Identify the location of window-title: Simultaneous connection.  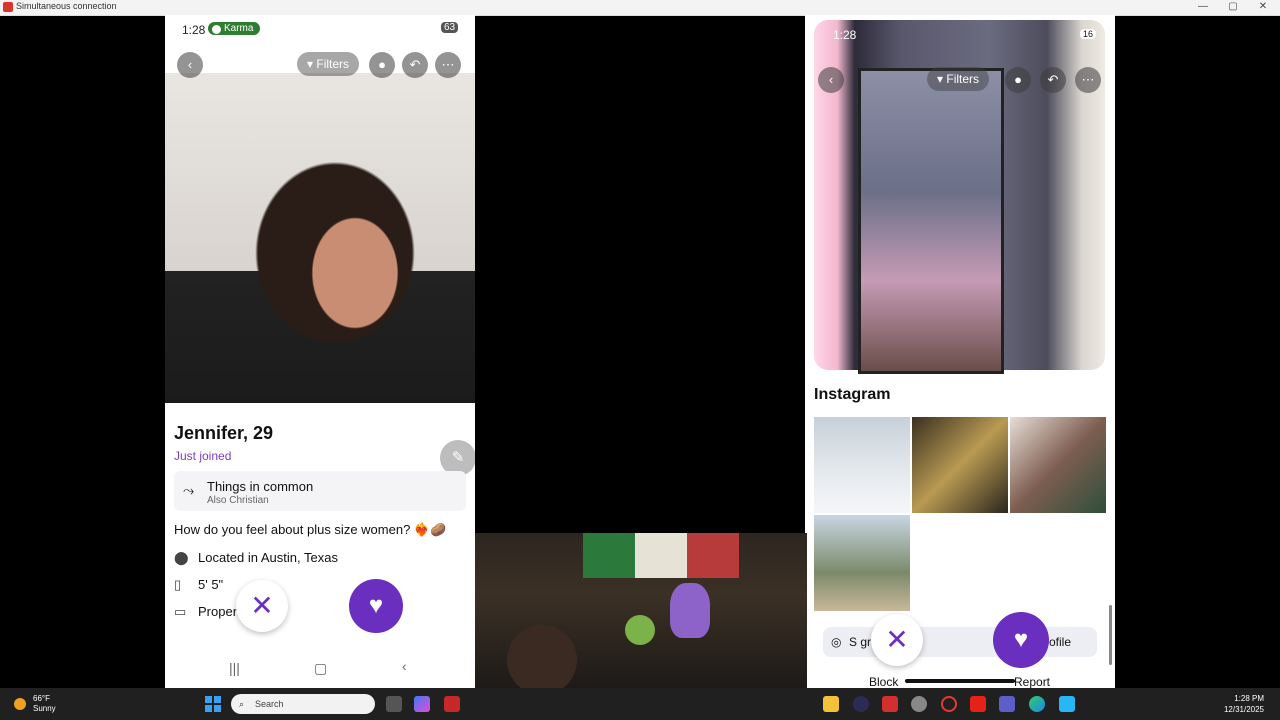
(66, 6).